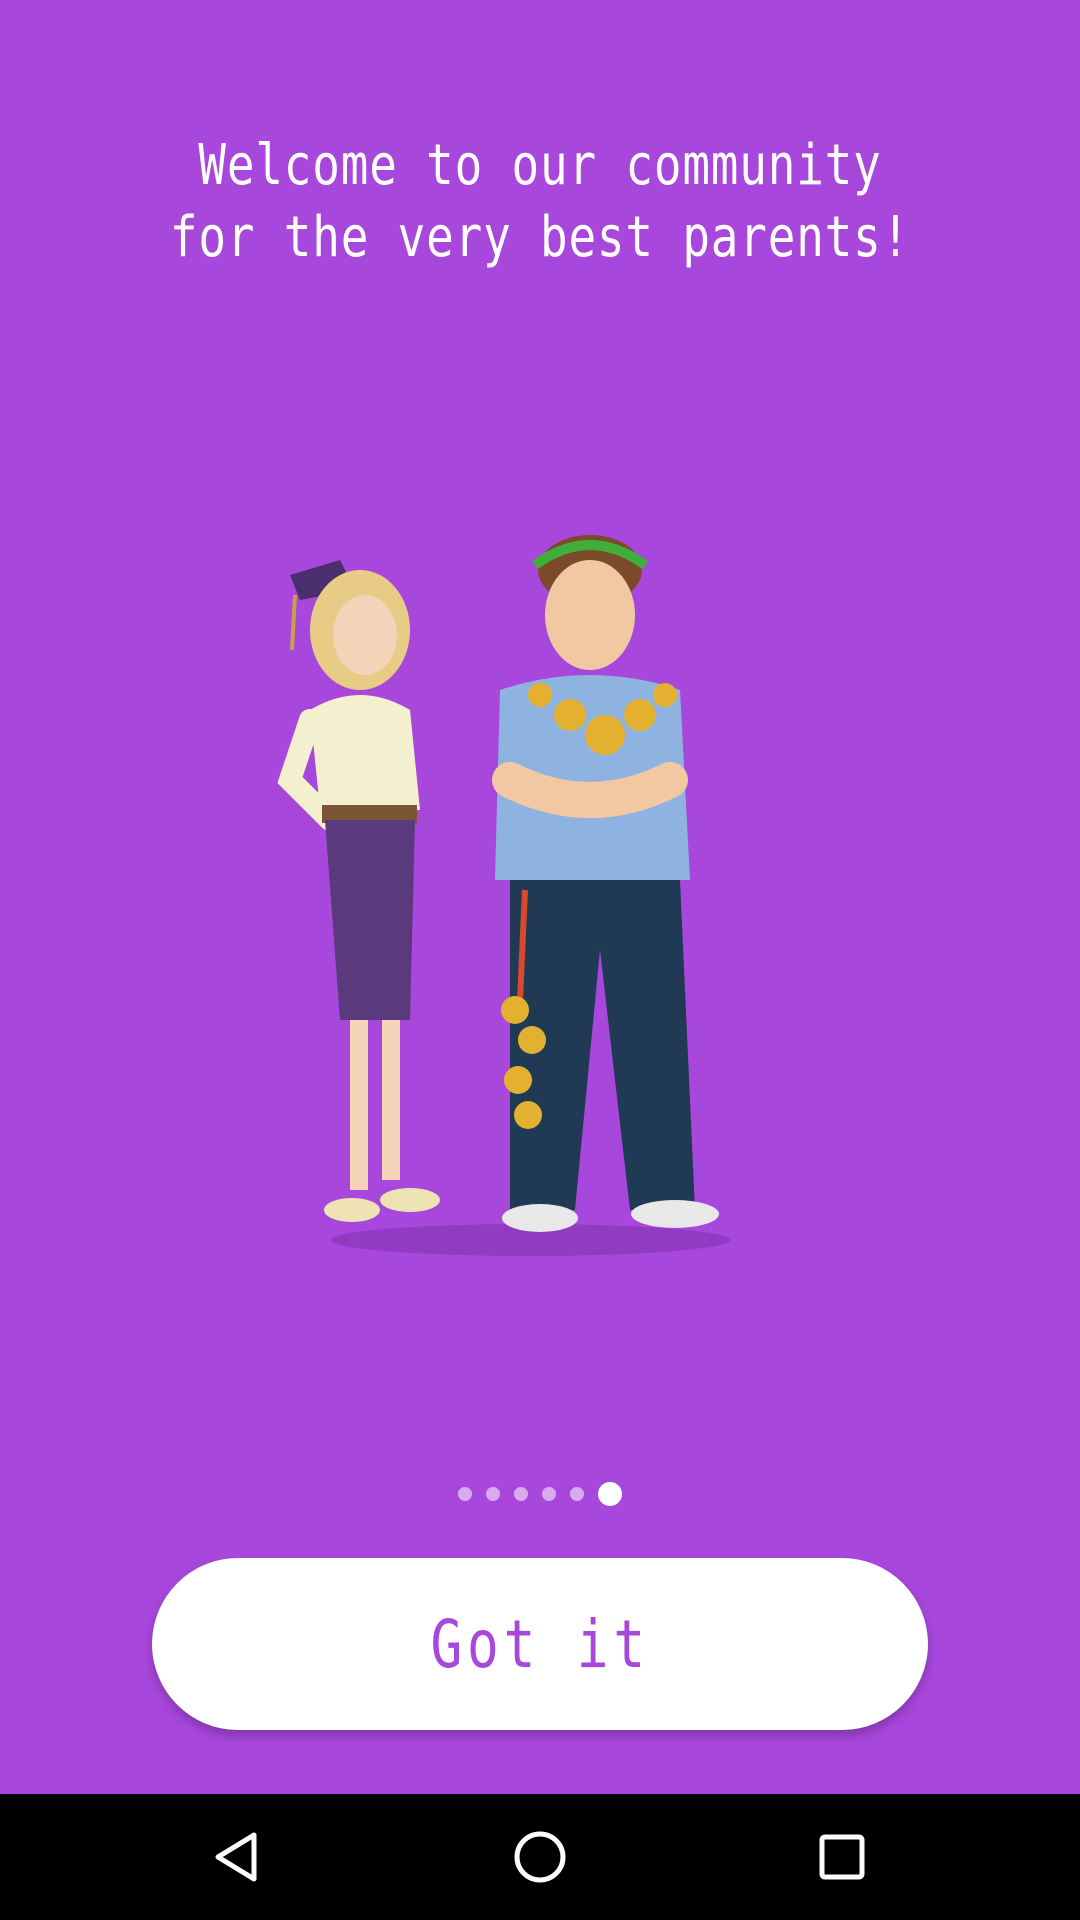  What do you see at coordinates (605, 883) in the screenshot?
I see `father-figure` at bounding box center [605, 883].